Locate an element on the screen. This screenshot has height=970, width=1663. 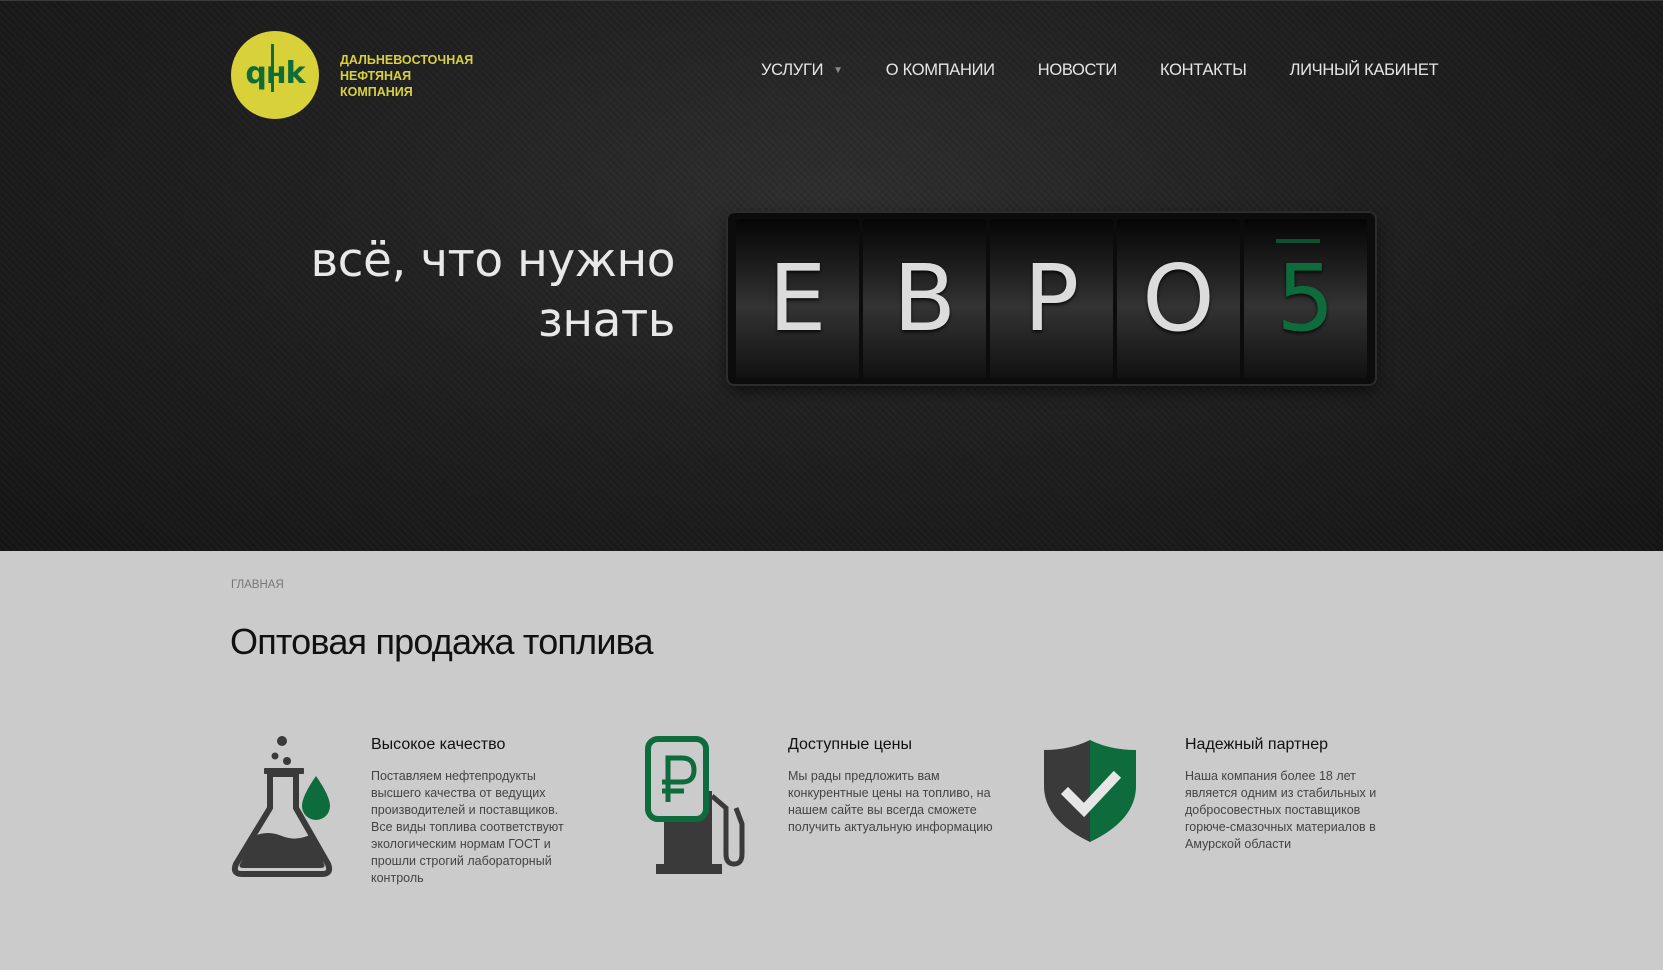
caret-down-icon: ▼ is located at coordinates (838, 70).